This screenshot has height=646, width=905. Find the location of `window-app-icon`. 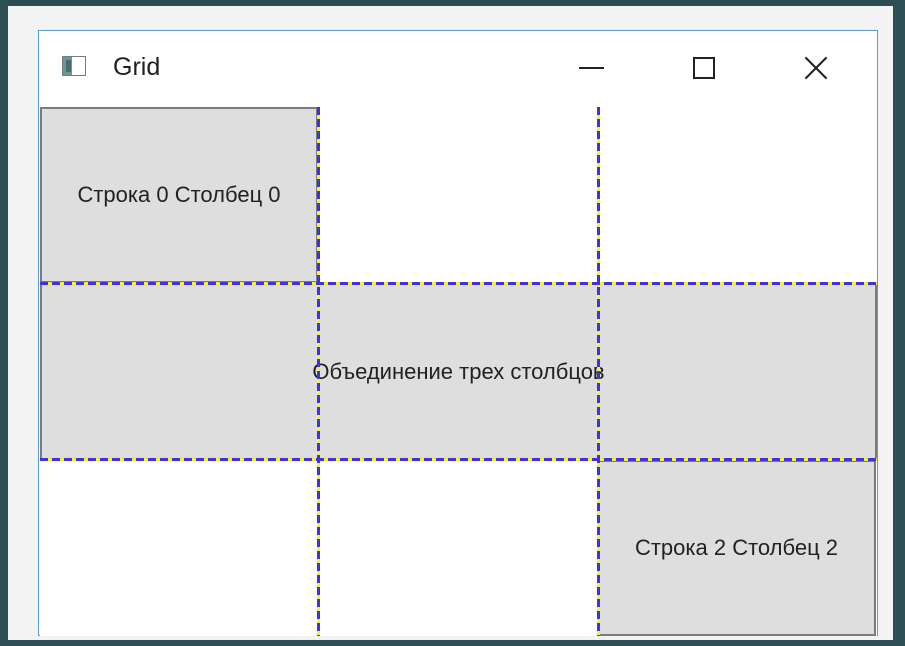

window-app-icon is located at coordinates (74, 66).